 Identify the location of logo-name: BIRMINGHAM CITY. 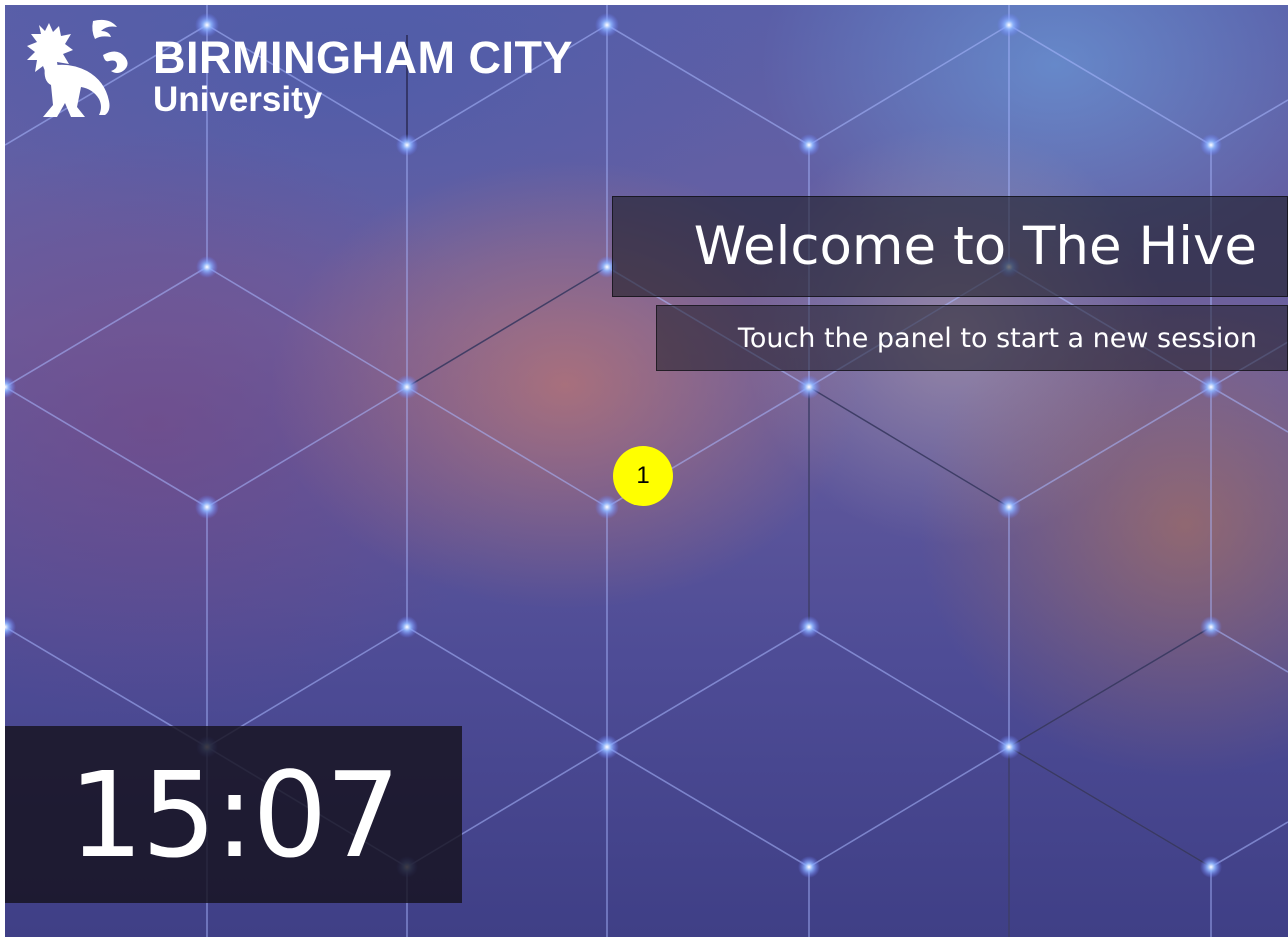
(363, 57).